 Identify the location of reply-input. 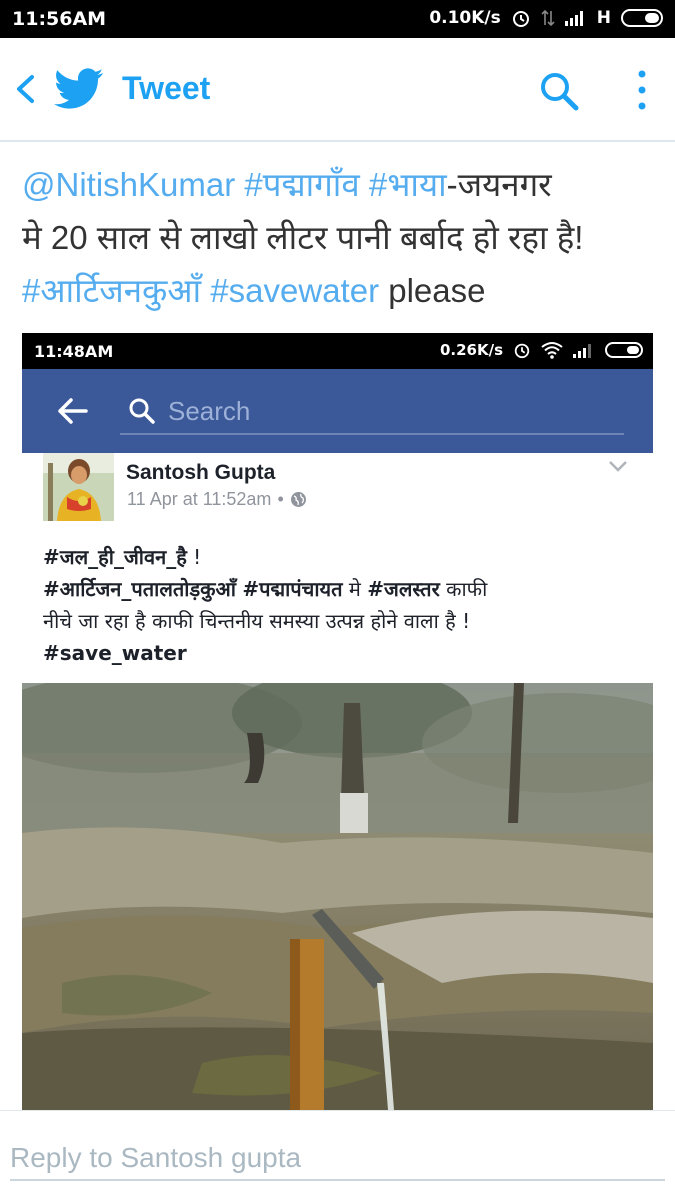
(337, 1159).